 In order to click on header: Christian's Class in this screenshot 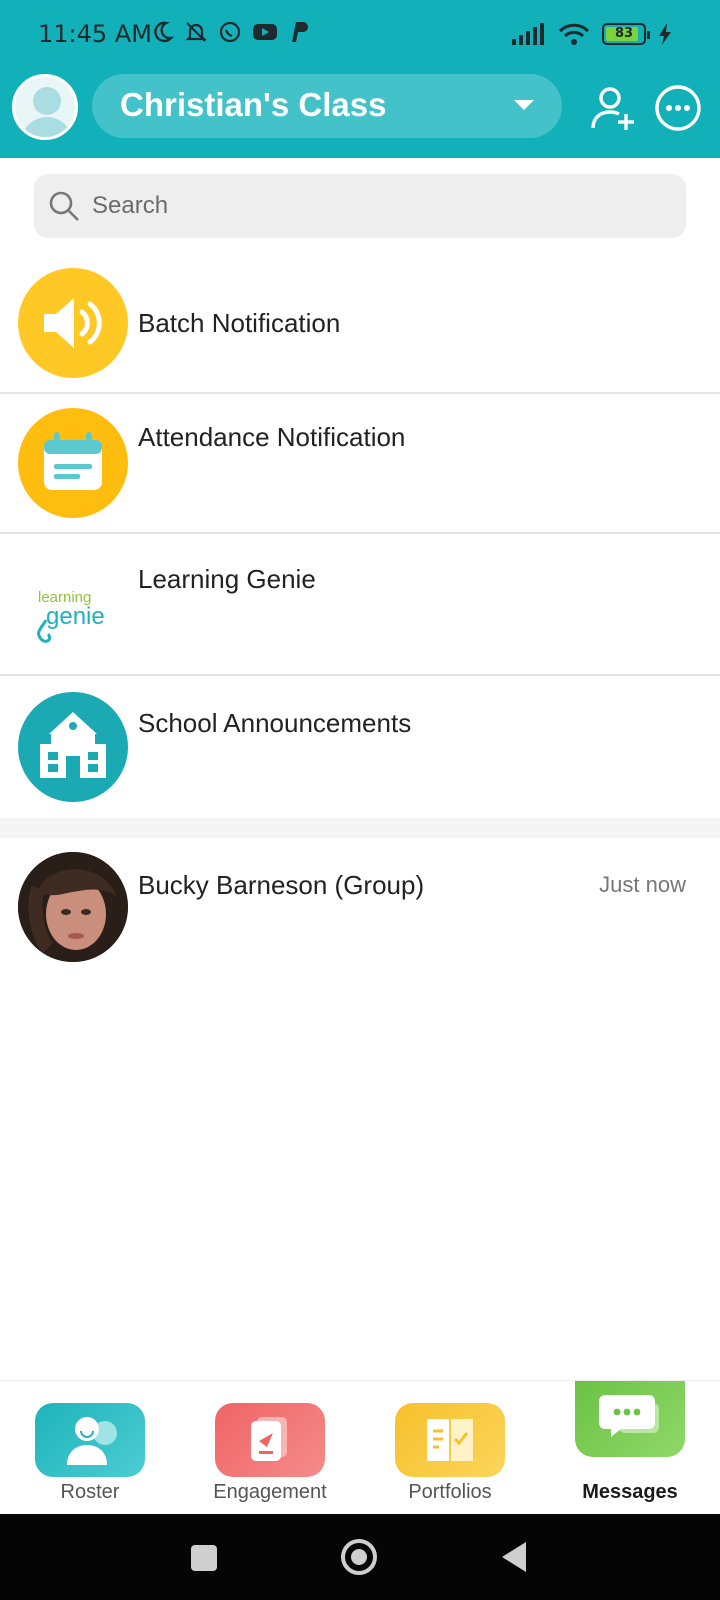, I will do `click(360, 114)`.